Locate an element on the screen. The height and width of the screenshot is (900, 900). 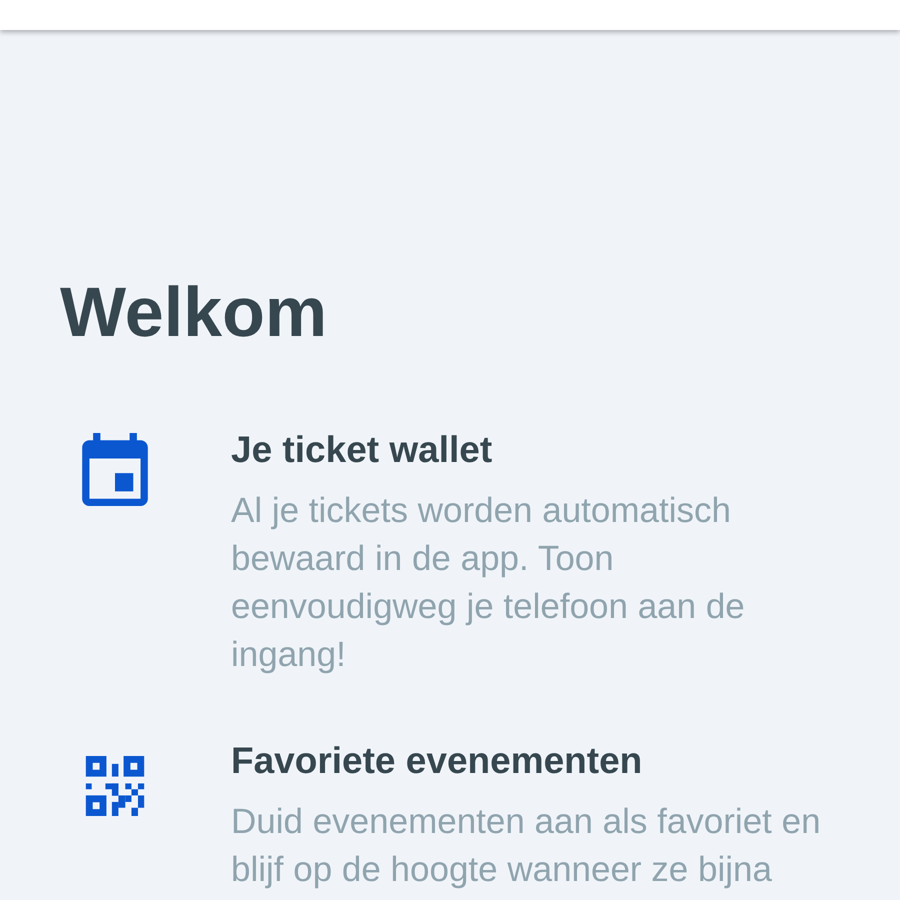
calendar-icon is located at coordinates (115, 469).